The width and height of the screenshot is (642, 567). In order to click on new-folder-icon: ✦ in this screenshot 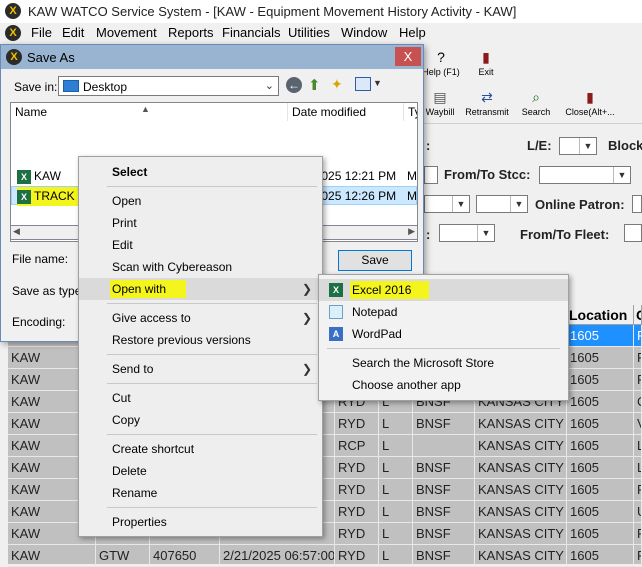, I will do `click(337, 84)`.